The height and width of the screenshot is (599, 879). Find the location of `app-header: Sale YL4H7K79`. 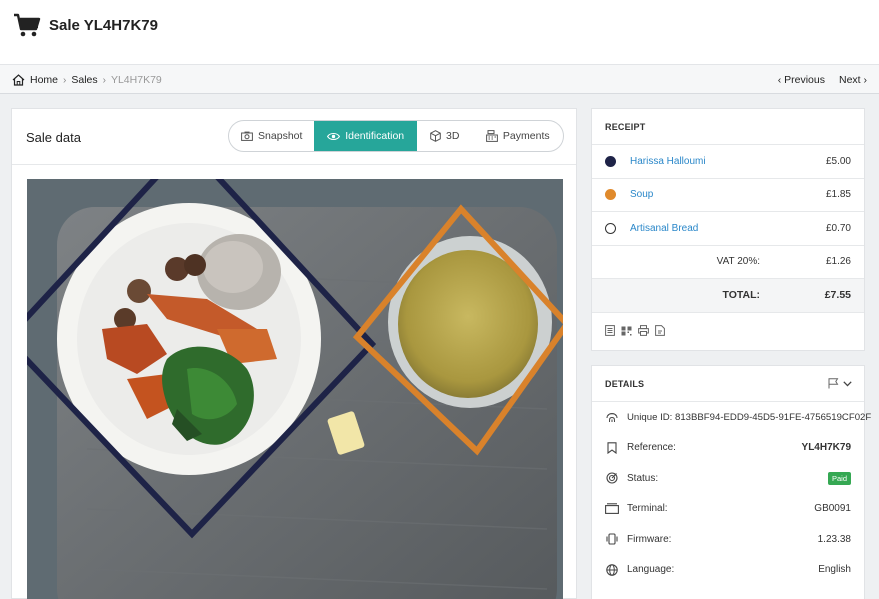

app-header: Sale YL4H7K79 is located at coordinates (439, 32).